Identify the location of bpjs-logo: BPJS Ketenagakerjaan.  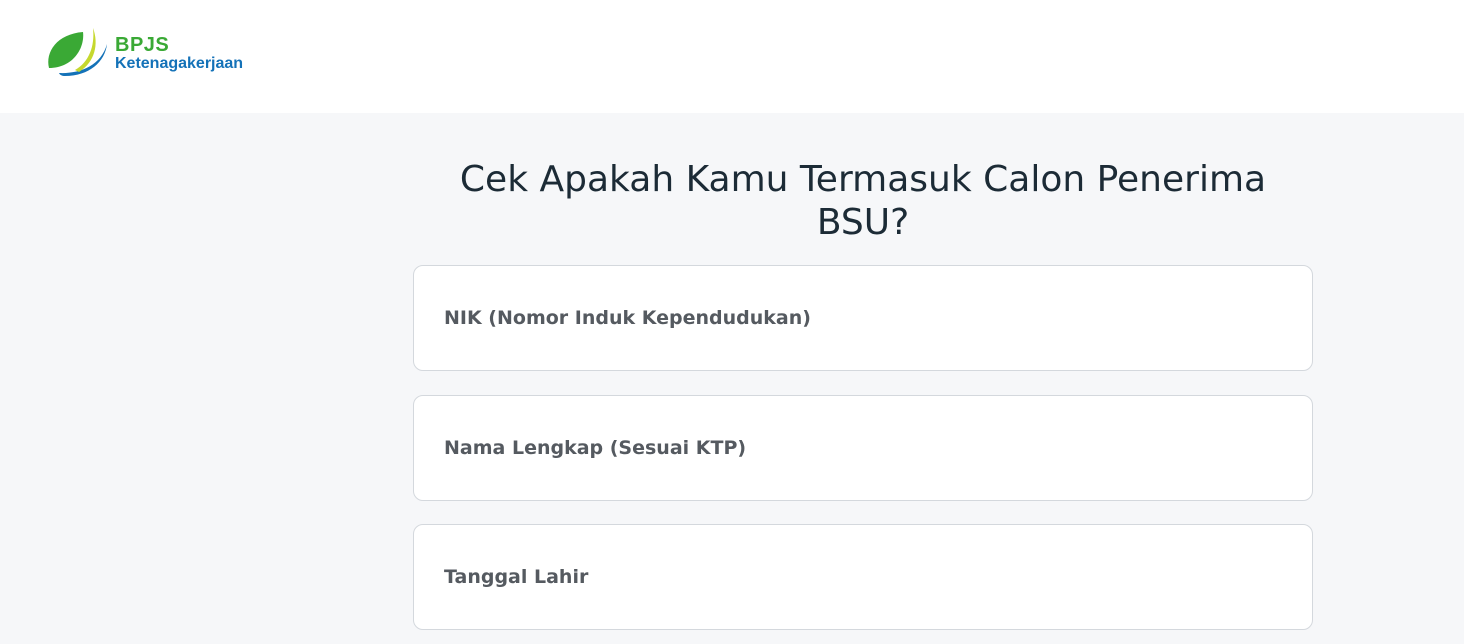
(160, 52).